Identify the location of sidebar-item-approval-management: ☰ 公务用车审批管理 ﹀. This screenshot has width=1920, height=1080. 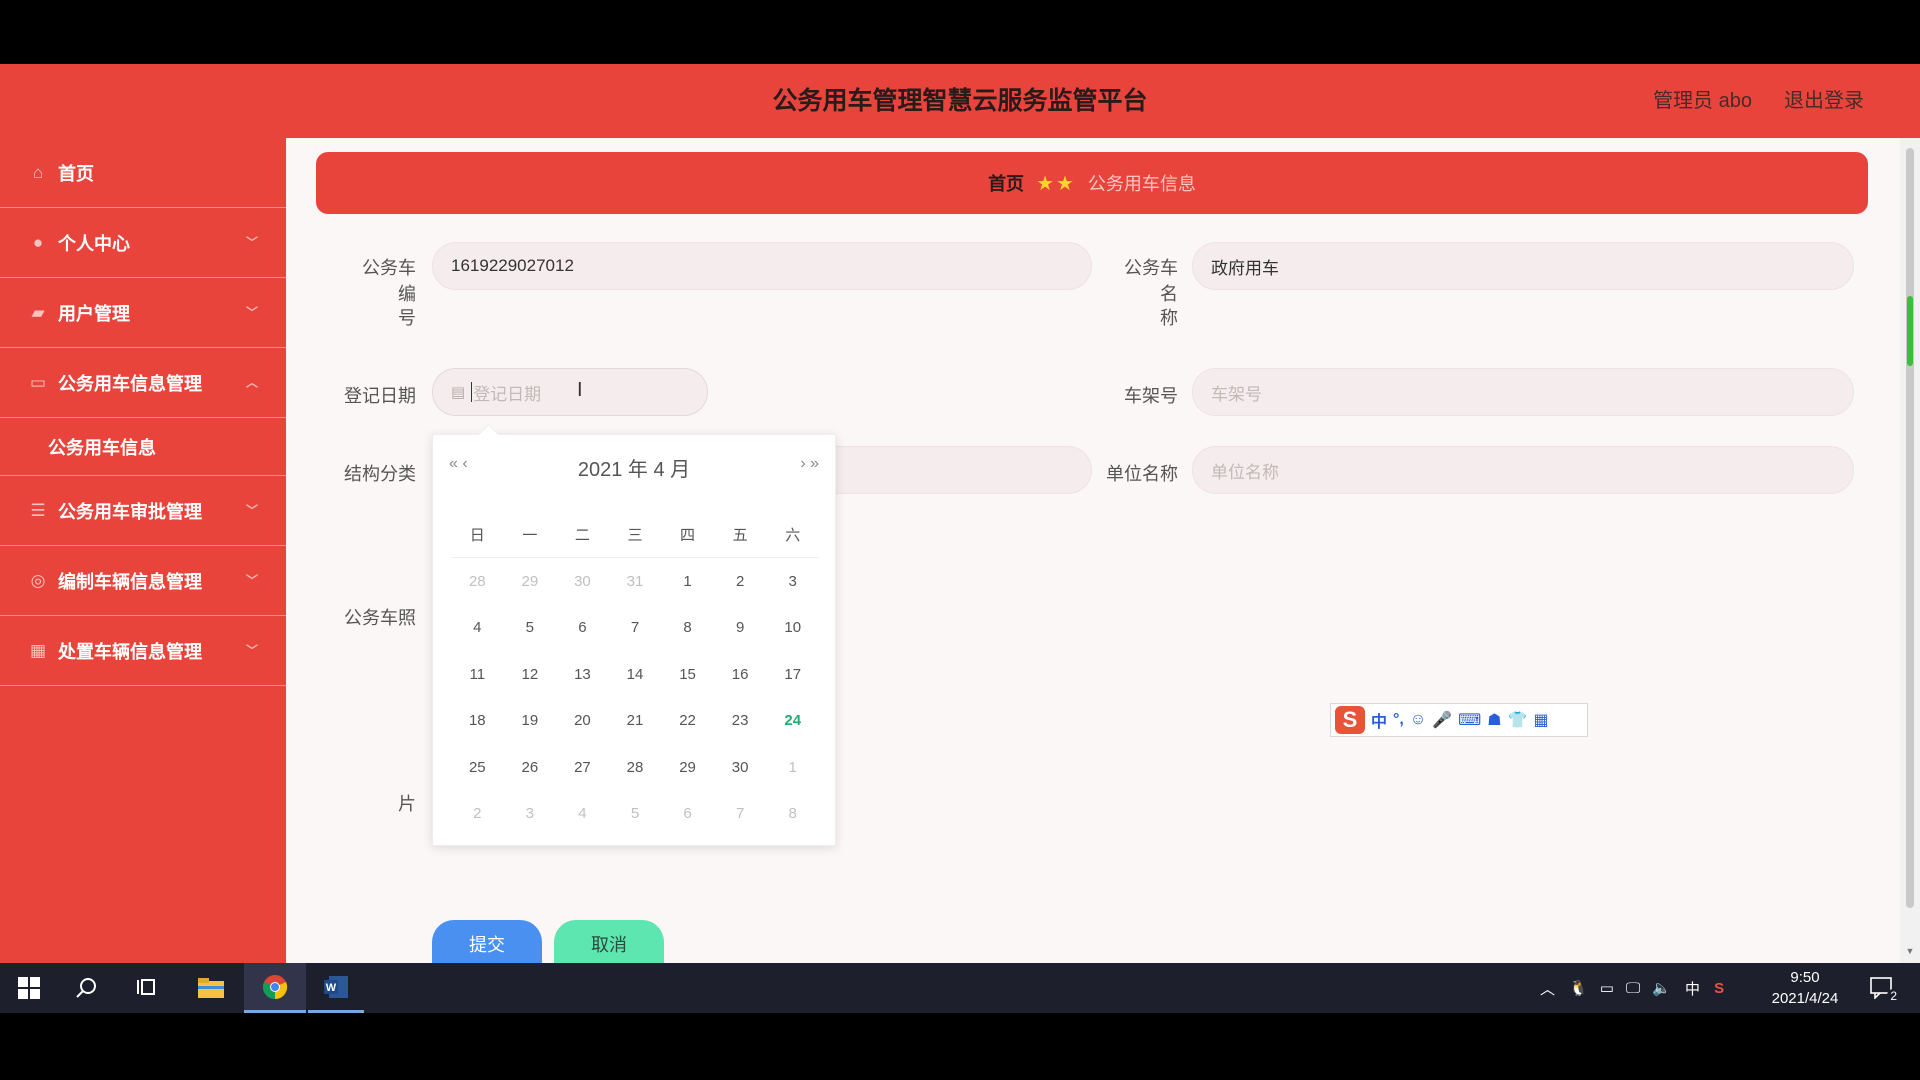
(143, 511).